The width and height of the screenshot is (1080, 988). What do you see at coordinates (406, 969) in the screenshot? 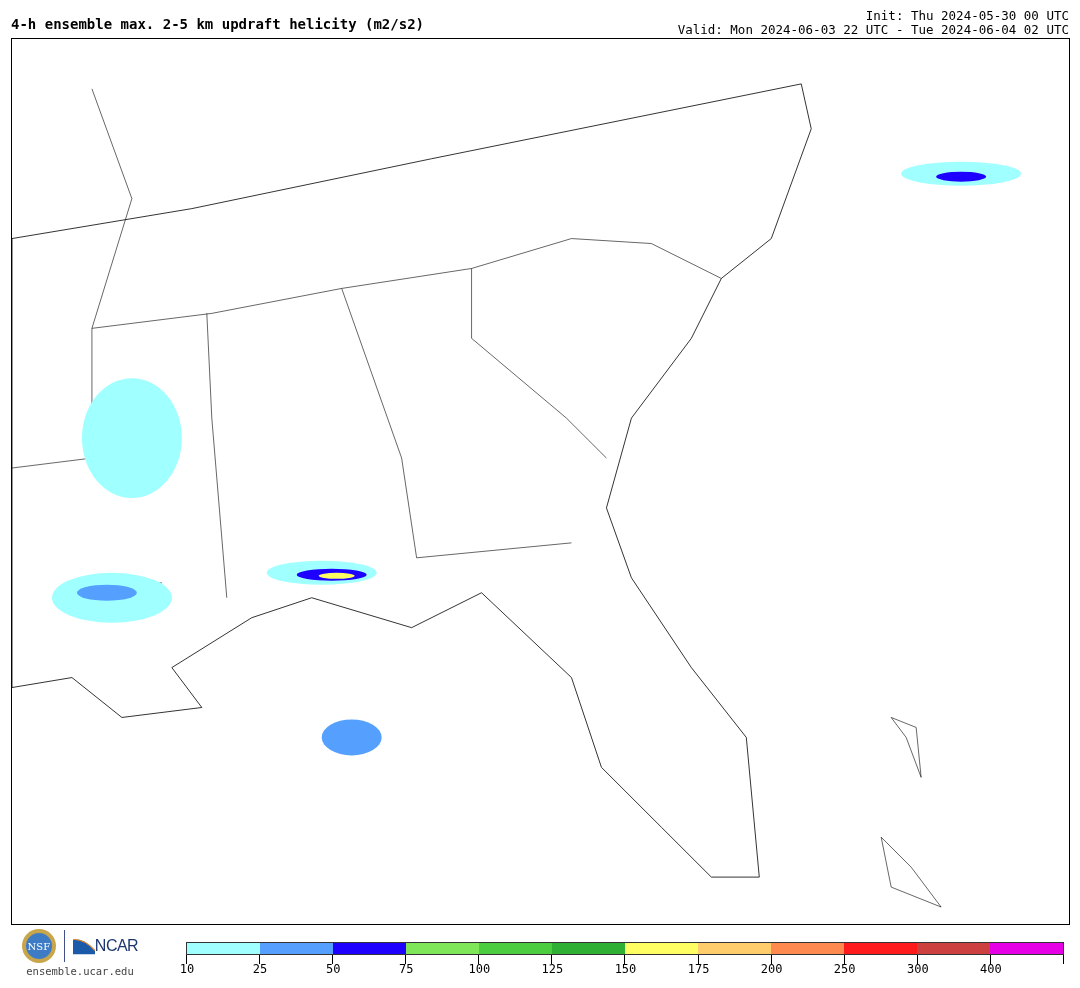
I see `colorbar-tick-label: 75` at bounding box center [406, 969].